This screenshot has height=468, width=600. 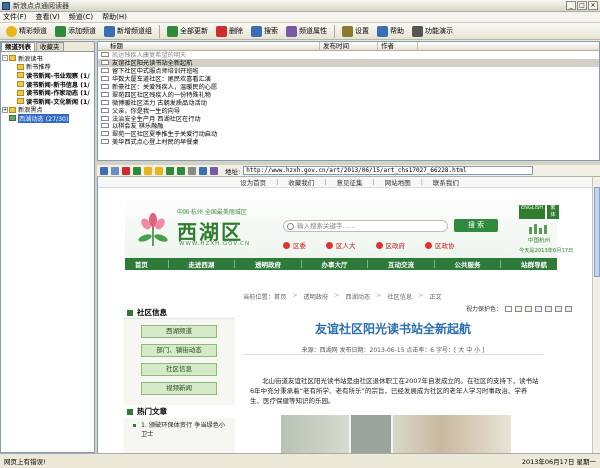 What do you see at coordinates (47, 84) in the screenshot?
I see `tree-item: 读书新闻-新书信息 (1/` at bounding box center [47, 84].